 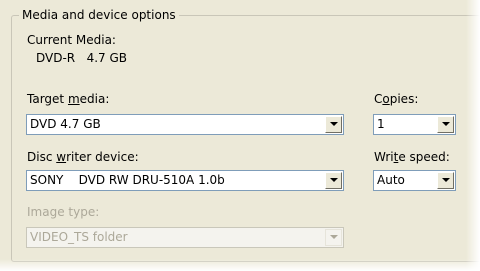 I want to click on groupbox-title: Media and device options, so click(x=99, y=15).